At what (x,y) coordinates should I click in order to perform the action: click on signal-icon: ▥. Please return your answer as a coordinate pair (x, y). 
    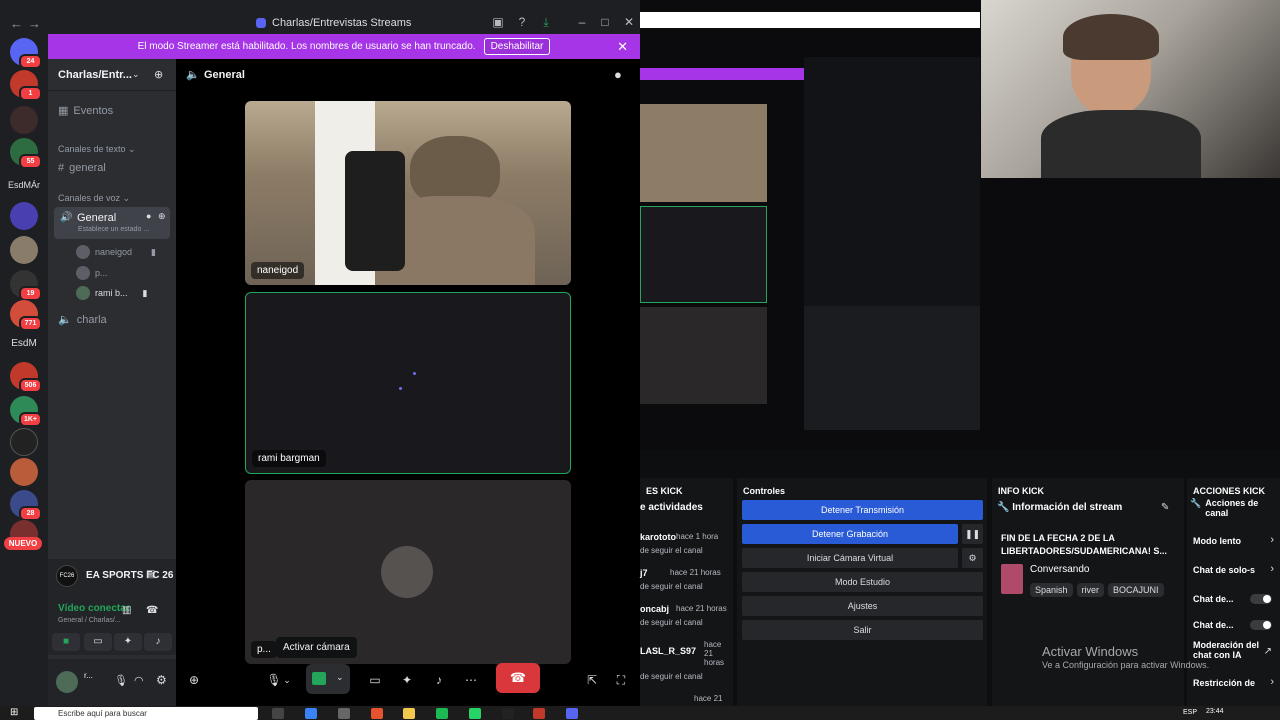
    Looking at the image, I should click on (126, 610).